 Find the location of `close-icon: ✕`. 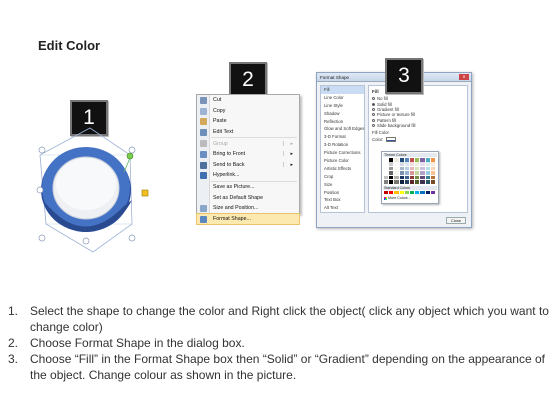

close-icon: ✕ is located at coordinates (464, 77).